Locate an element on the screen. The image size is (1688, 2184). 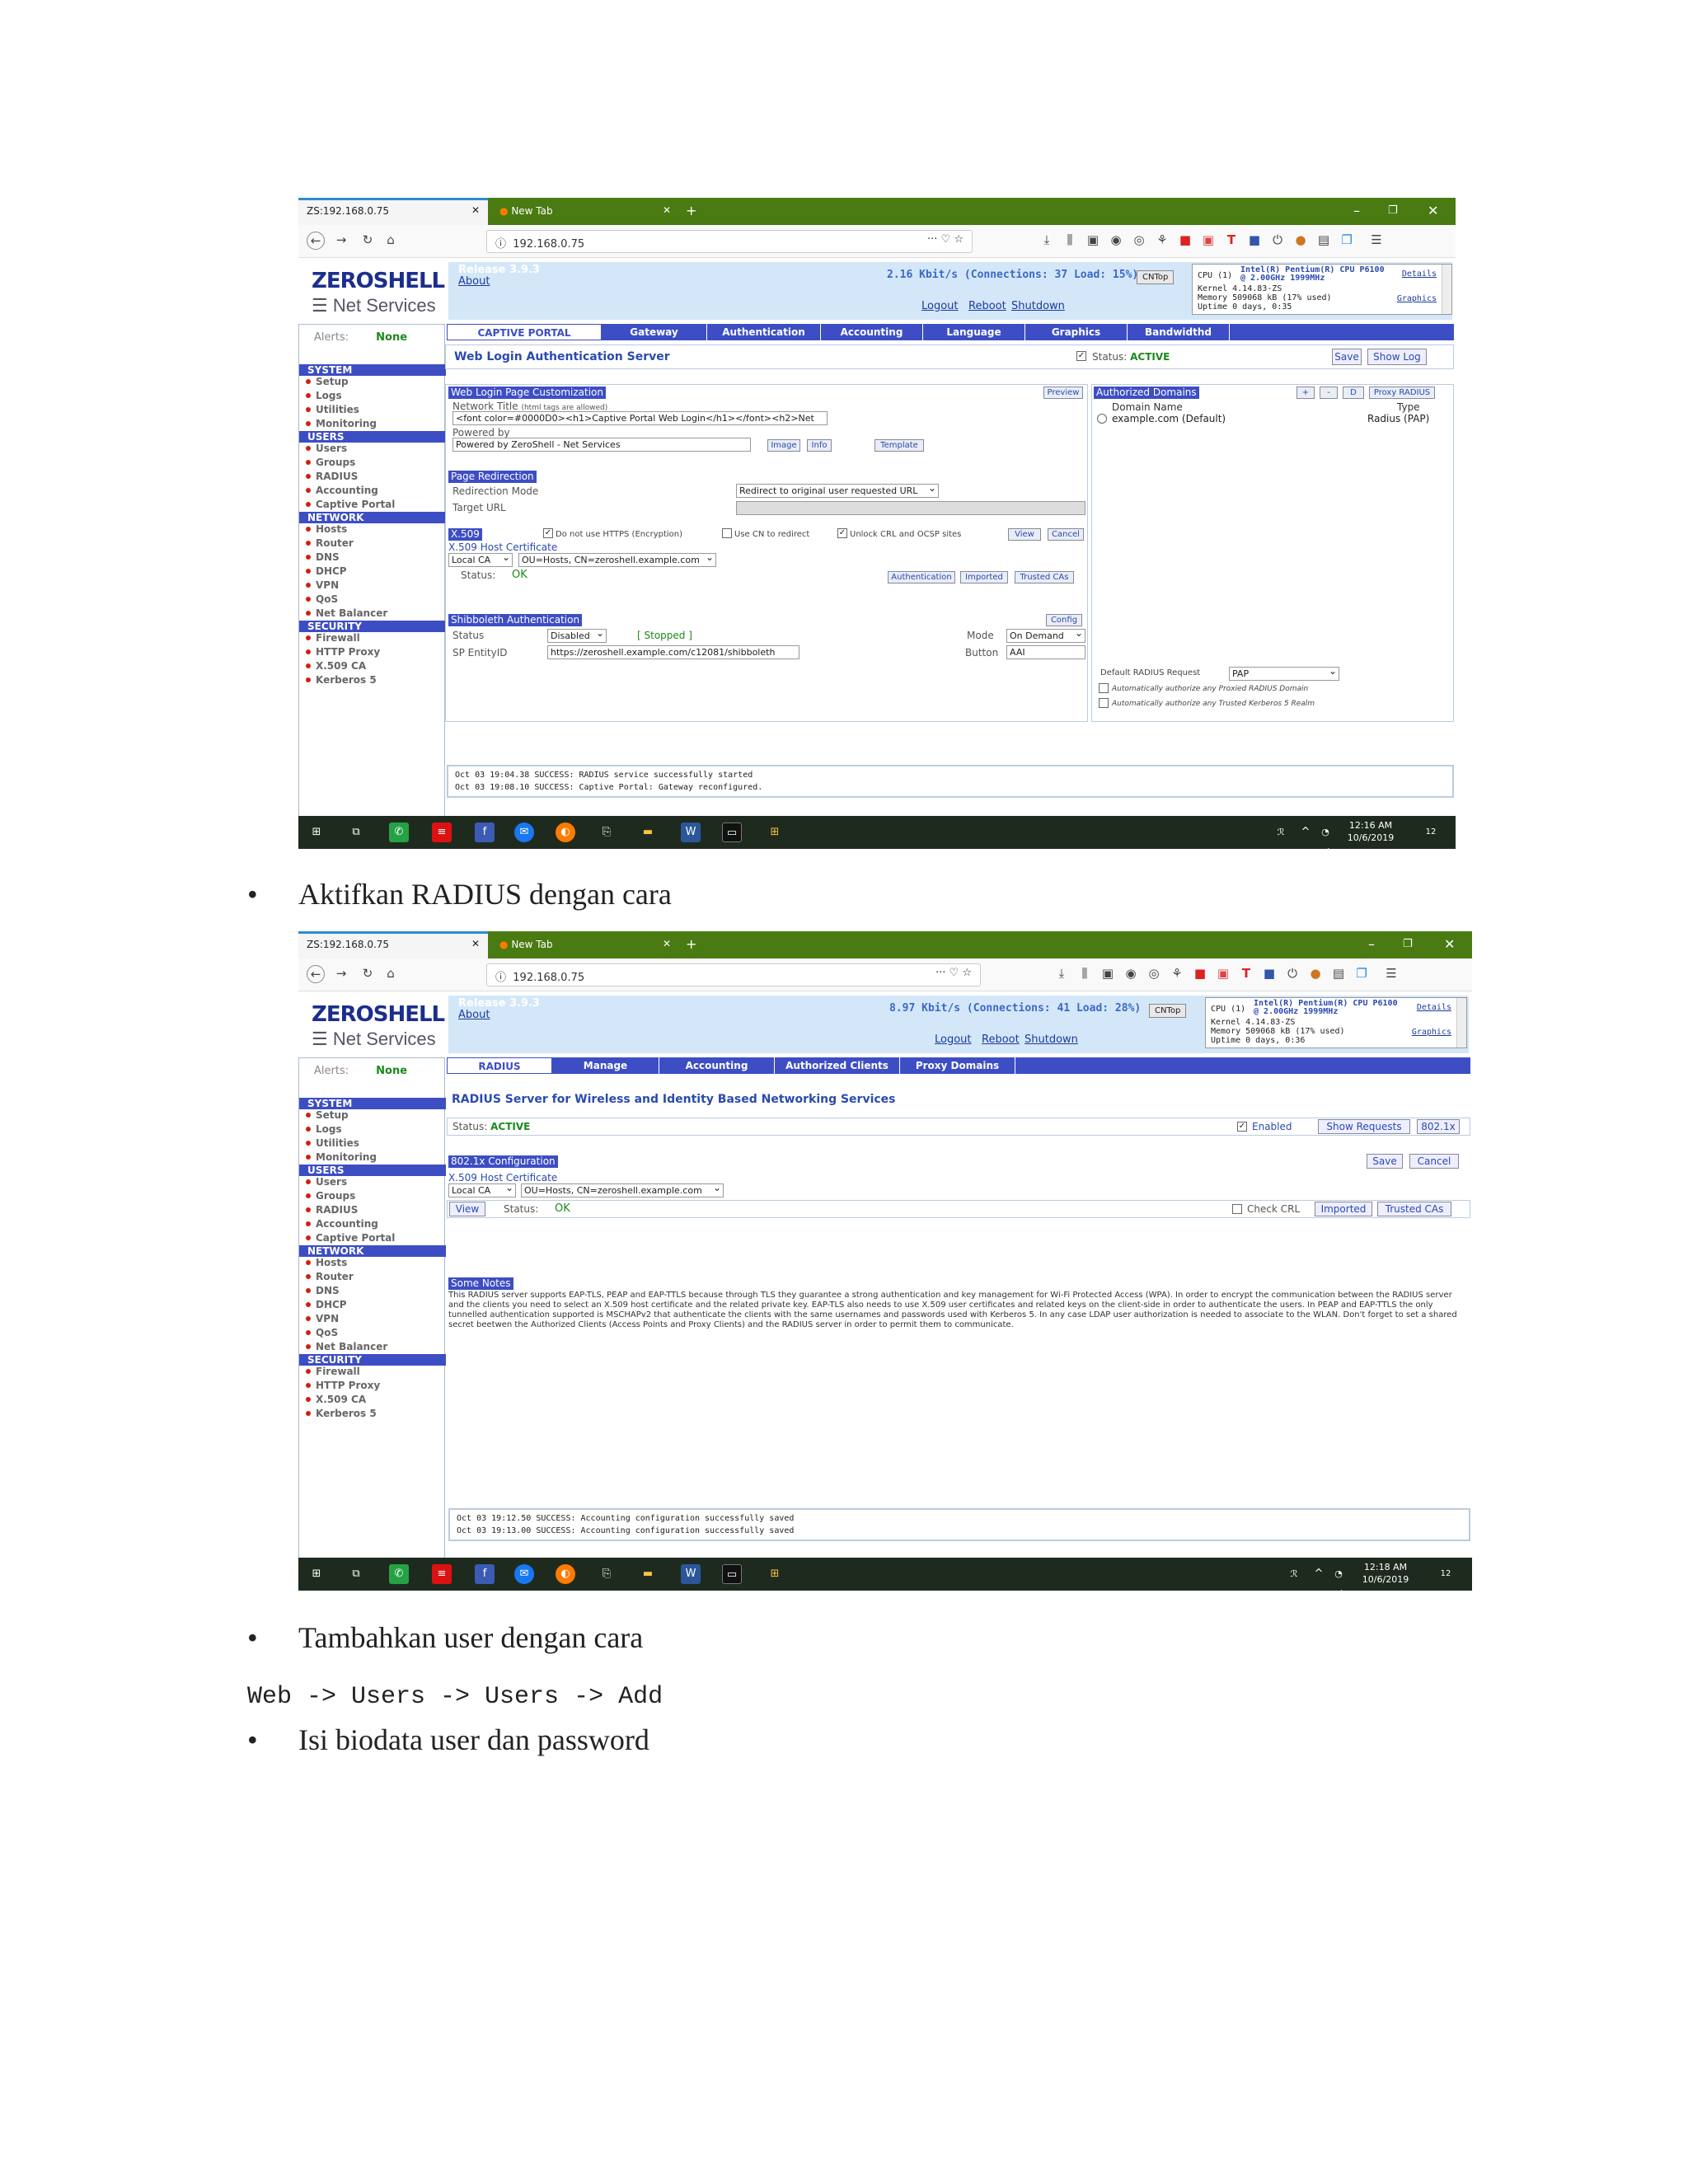
network-app-icon: ⎘ is located at coordinates (607, 1574).